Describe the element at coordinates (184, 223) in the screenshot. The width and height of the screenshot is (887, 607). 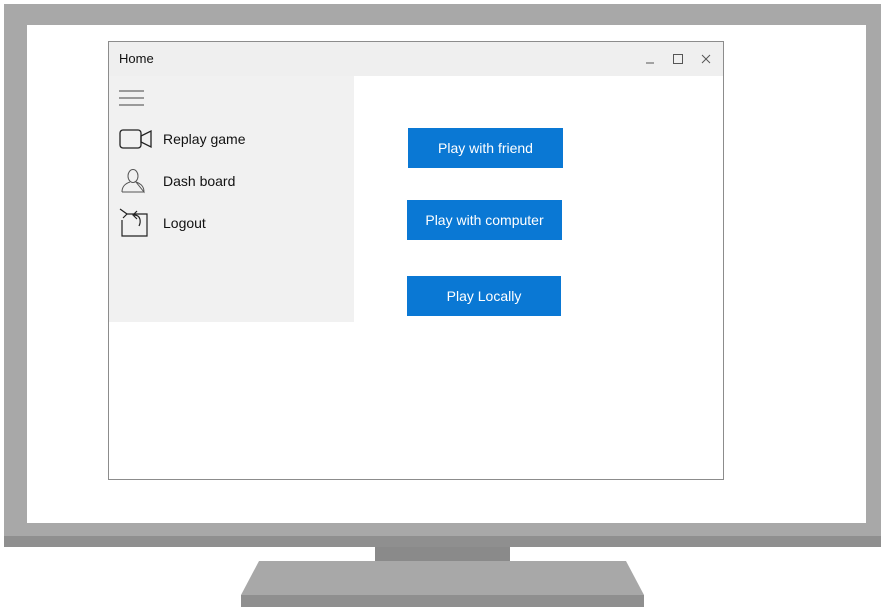
I see `sidebar-item-label: Logout` at that location.